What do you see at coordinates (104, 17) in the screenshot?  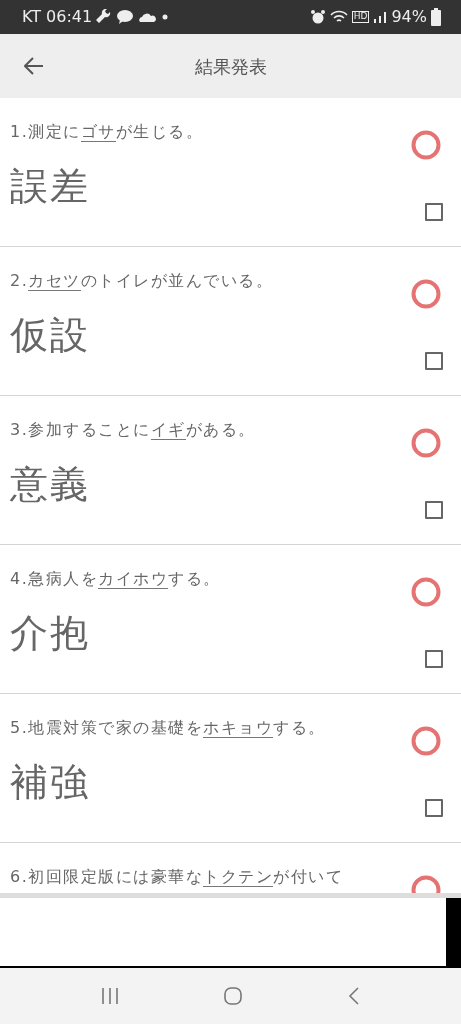 I see `wrench-icon` at bounding box center [104, 17].